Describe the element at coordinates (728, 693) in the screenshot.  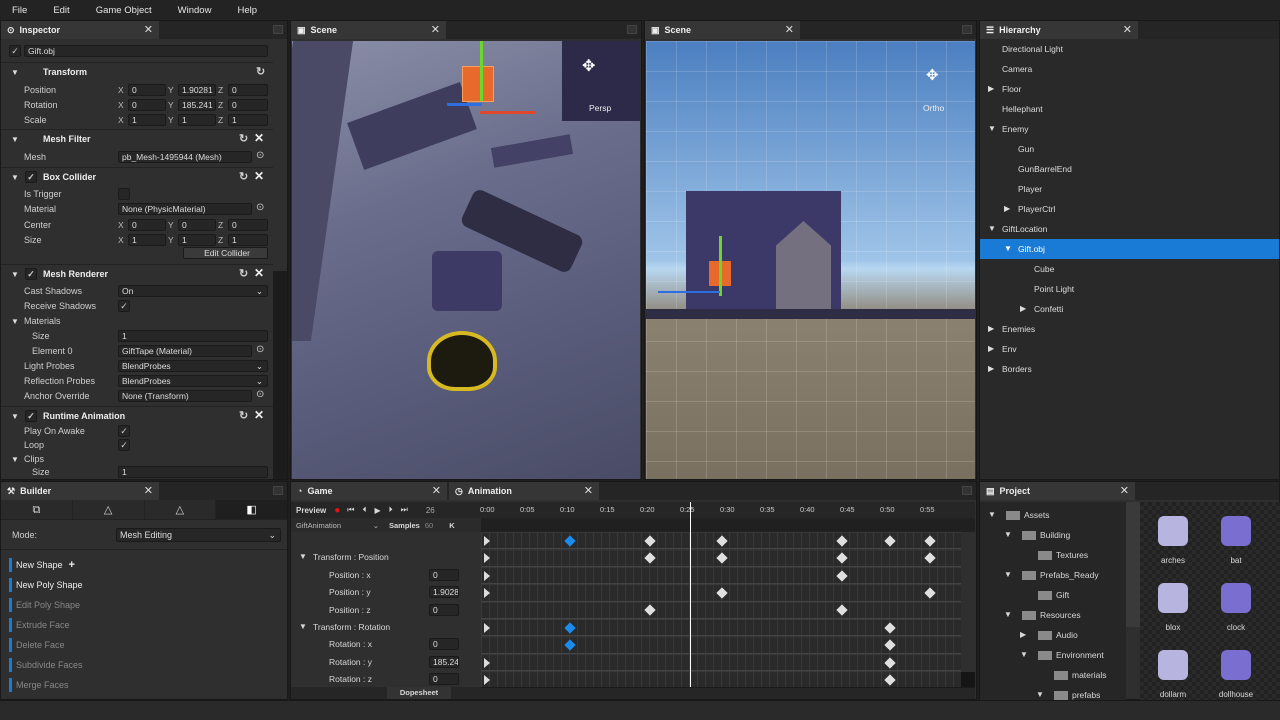
I see `horizontal-scrollbar` at that location.